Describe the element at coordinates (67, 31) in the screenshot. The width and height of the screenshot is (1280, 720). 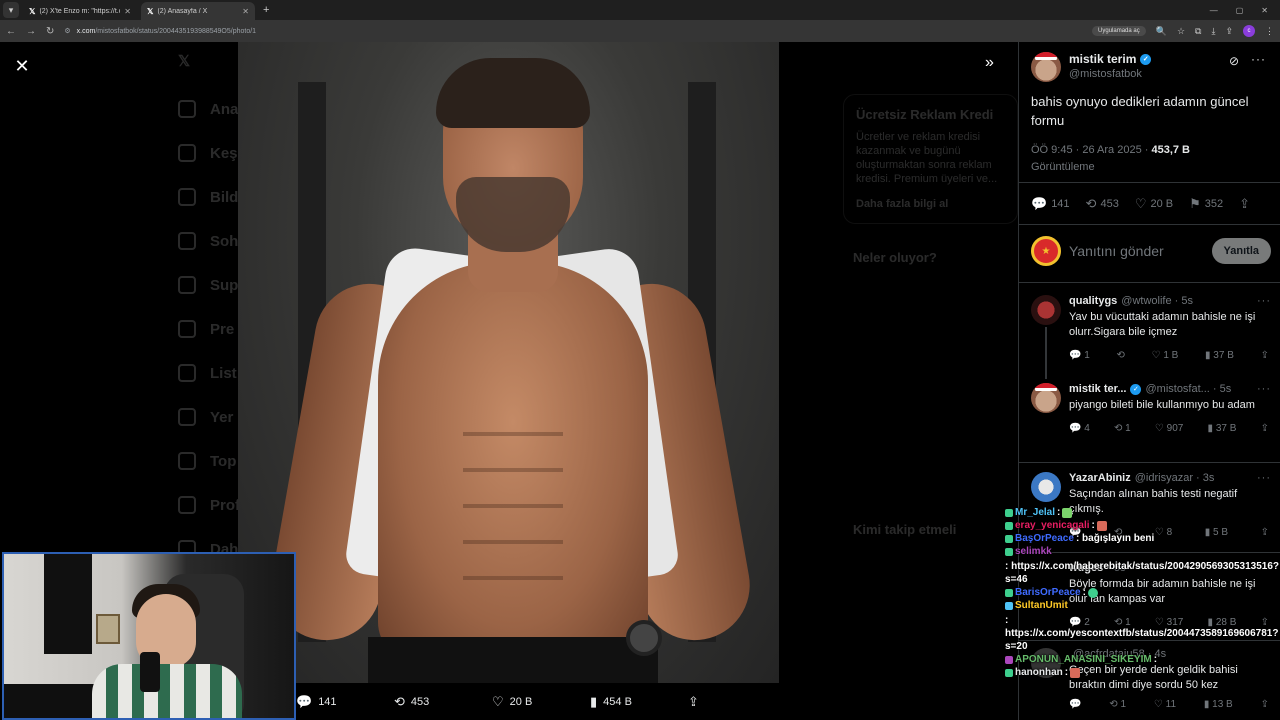
I see `site-info-icon: ⚙` at that location.